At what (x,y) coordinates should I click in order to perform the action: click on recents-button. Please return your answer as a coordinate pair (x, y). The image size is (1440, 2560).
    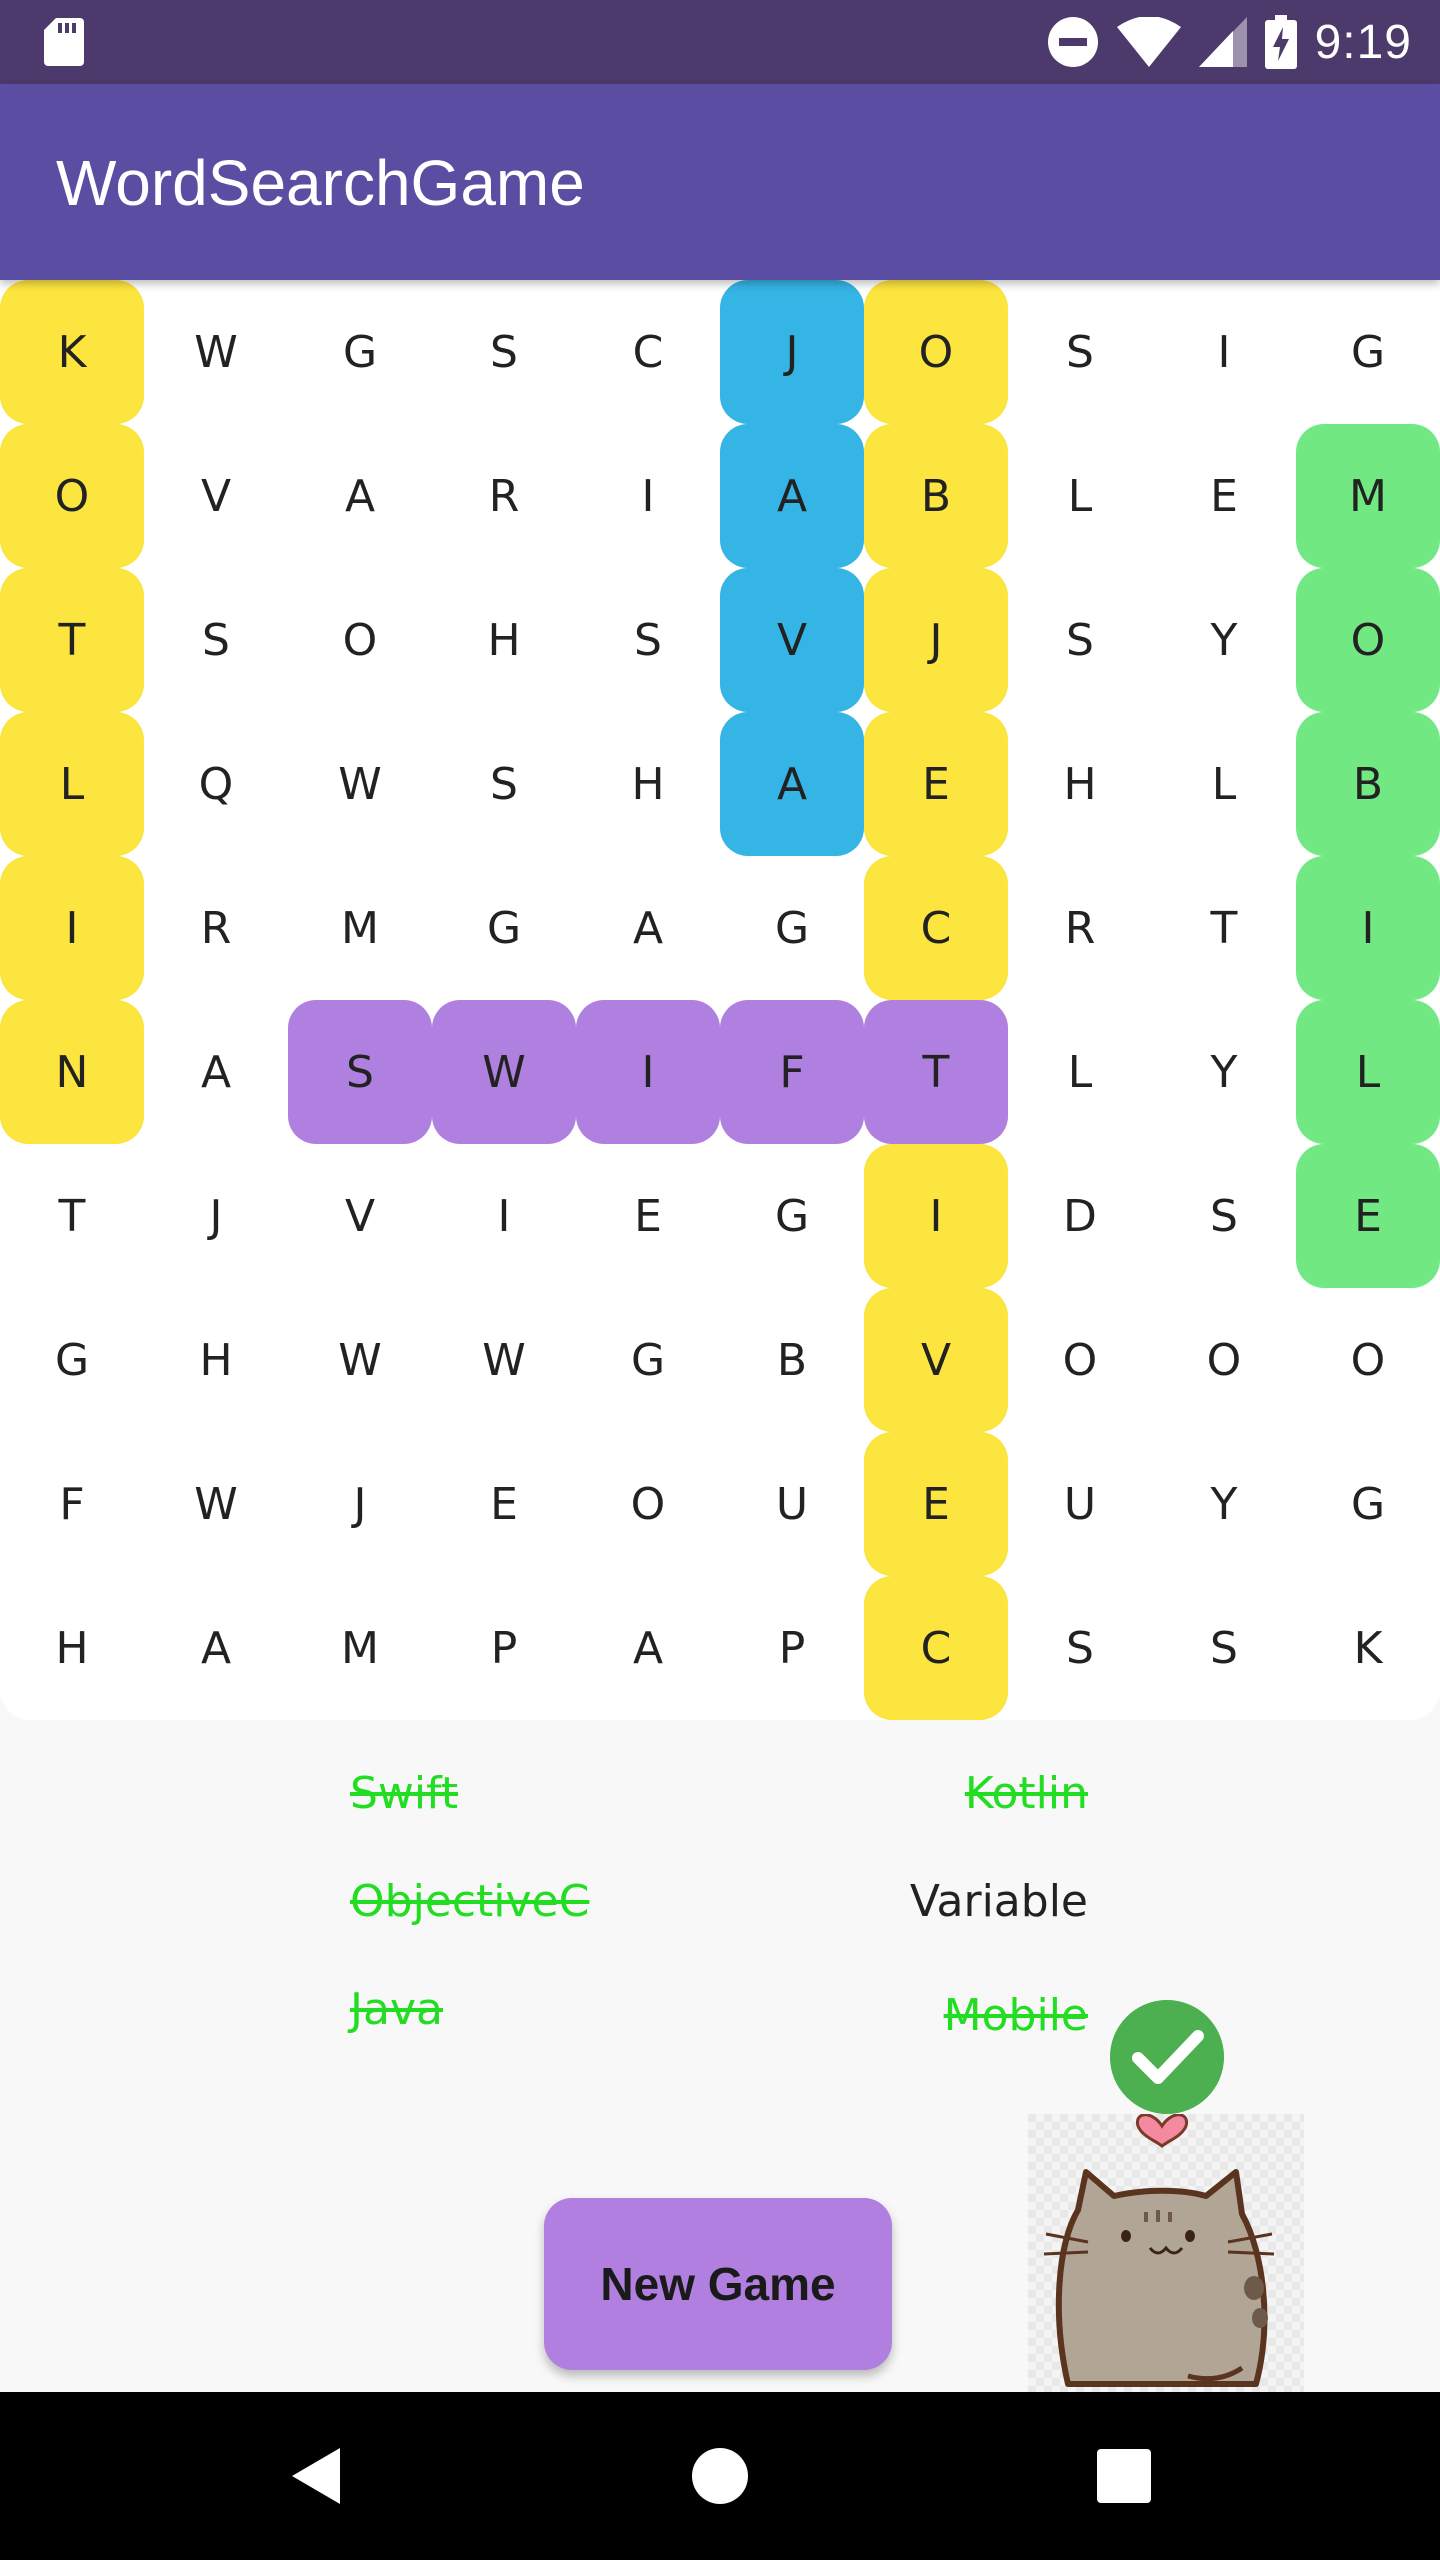
    Looking at the image, I should click on (1124, 2476).